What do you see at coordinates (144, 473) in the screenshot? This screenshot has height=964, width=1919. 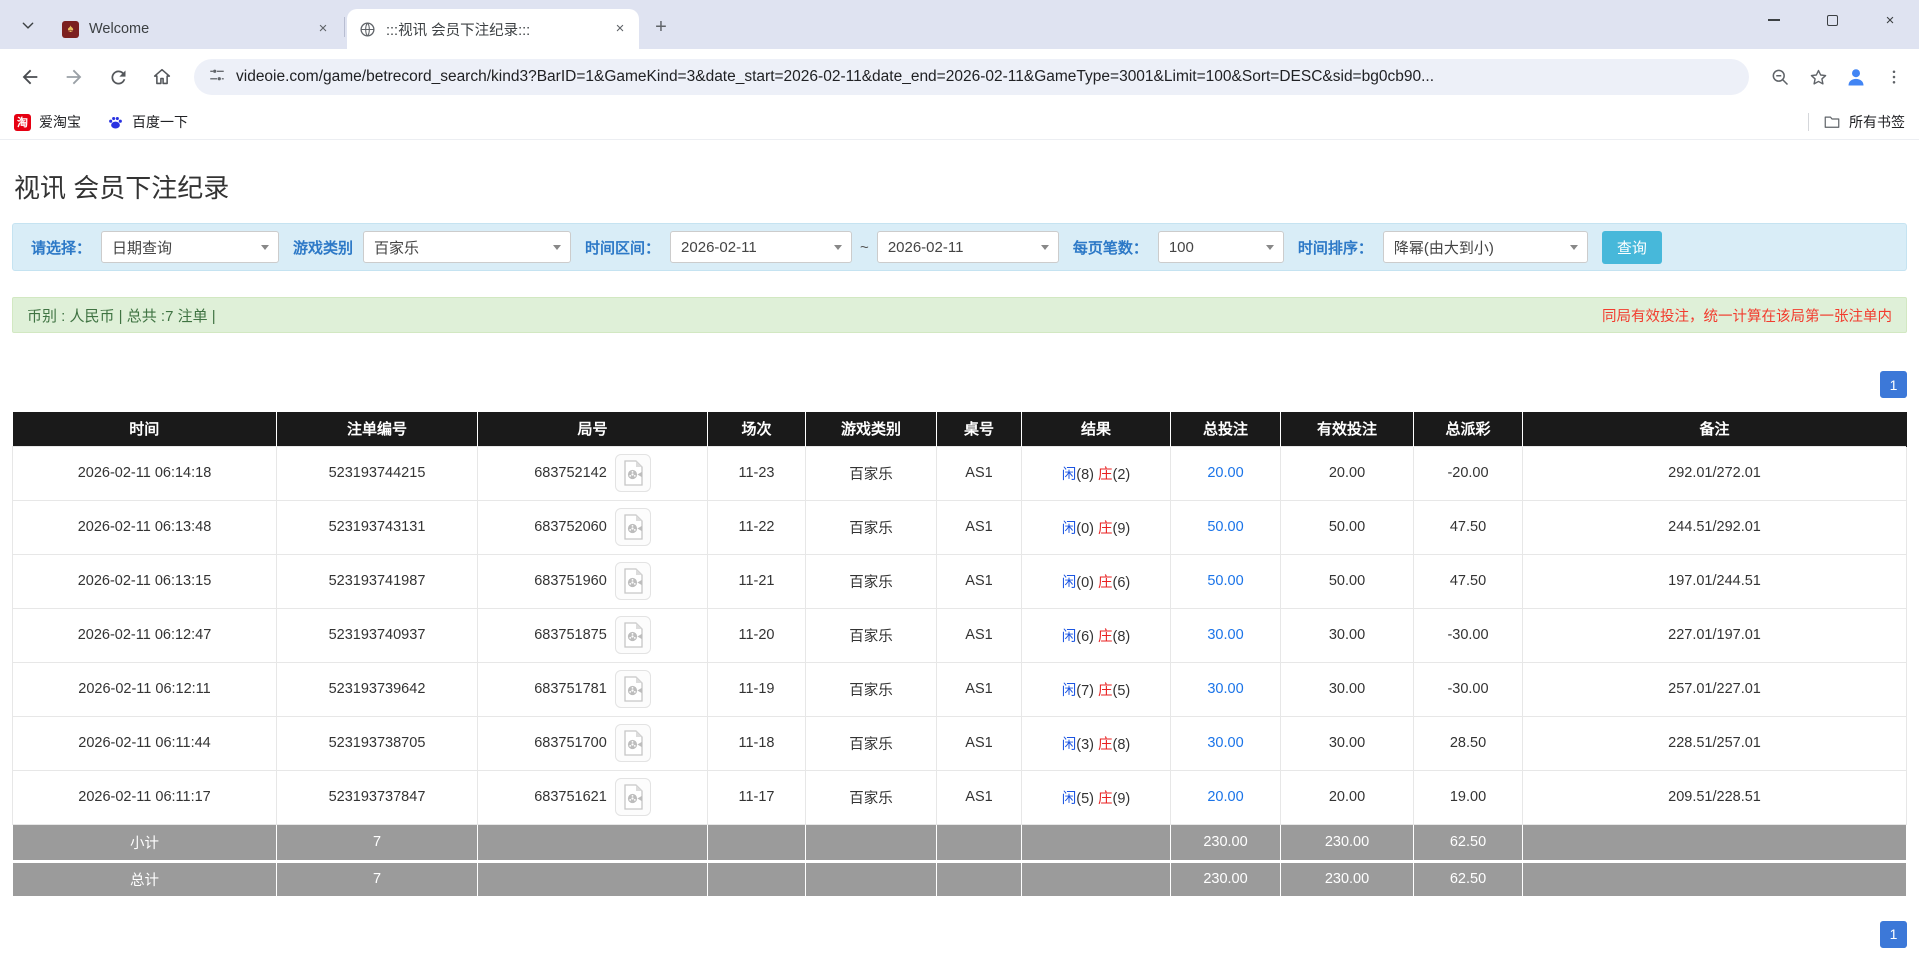 I see `time-cell: 2026-02-11 06:14:18` at bounding box center [144, 473].